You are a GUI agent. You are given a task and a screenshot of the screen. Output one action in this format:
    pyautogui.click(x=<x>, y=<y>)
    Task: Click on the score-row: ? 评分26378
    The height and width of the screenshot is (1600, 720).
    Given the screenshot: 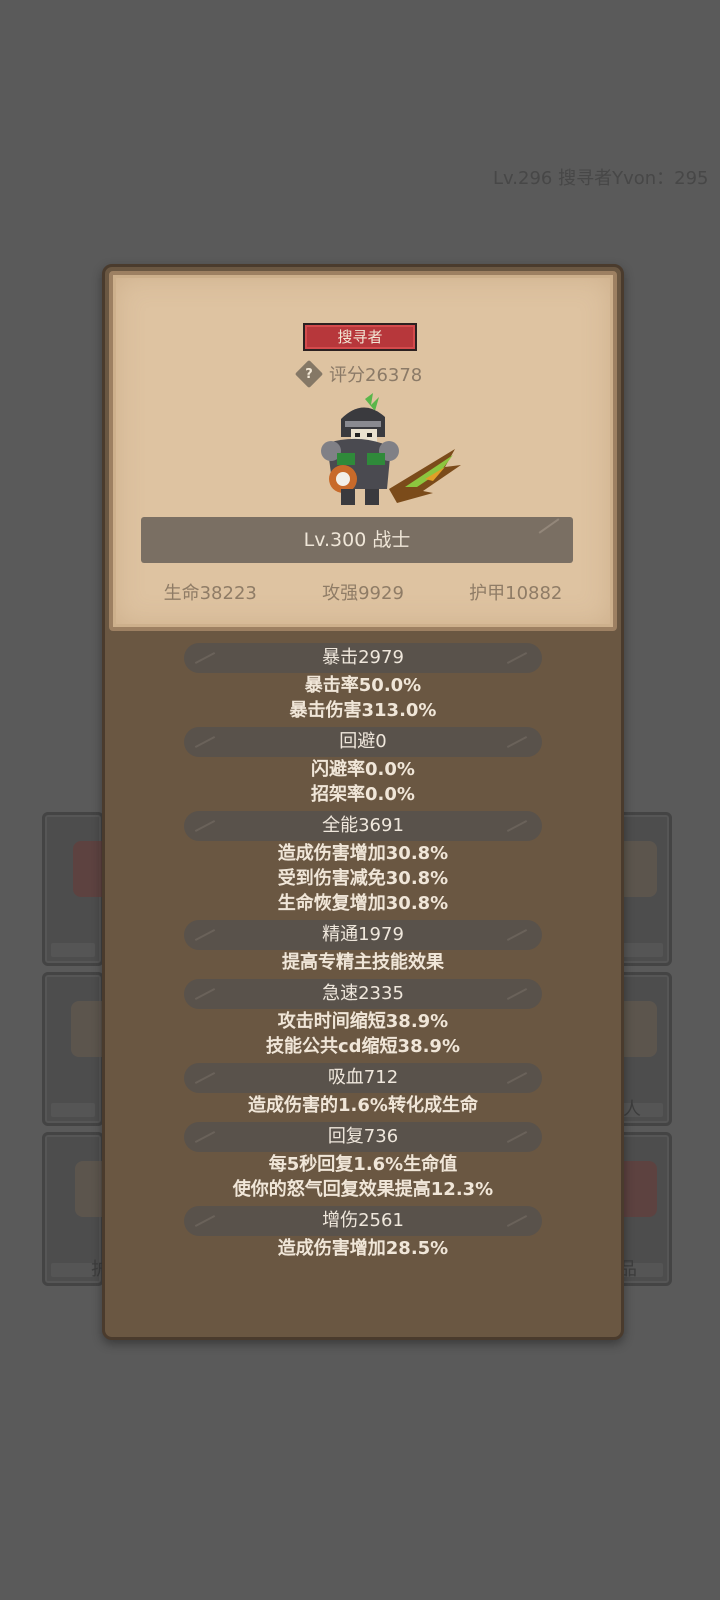 What is the action you would take?
    pyautogui.click(x=358, y=374)
    